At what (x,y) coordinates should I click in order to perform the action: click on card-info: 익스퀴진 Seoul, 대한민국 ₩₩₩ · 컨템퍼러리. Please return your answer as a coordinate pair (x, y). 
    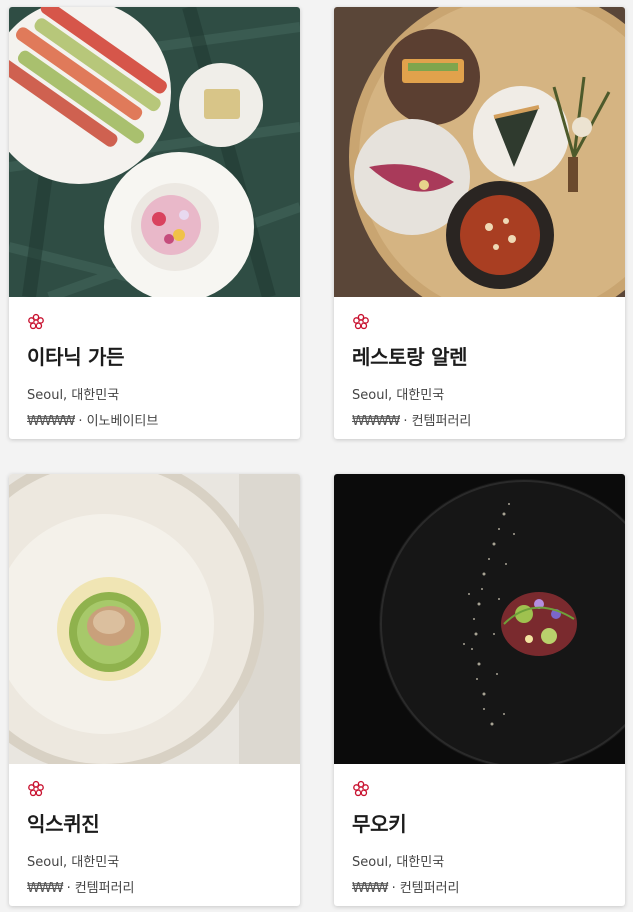
    Looking at the image, I should click on (154, 830).